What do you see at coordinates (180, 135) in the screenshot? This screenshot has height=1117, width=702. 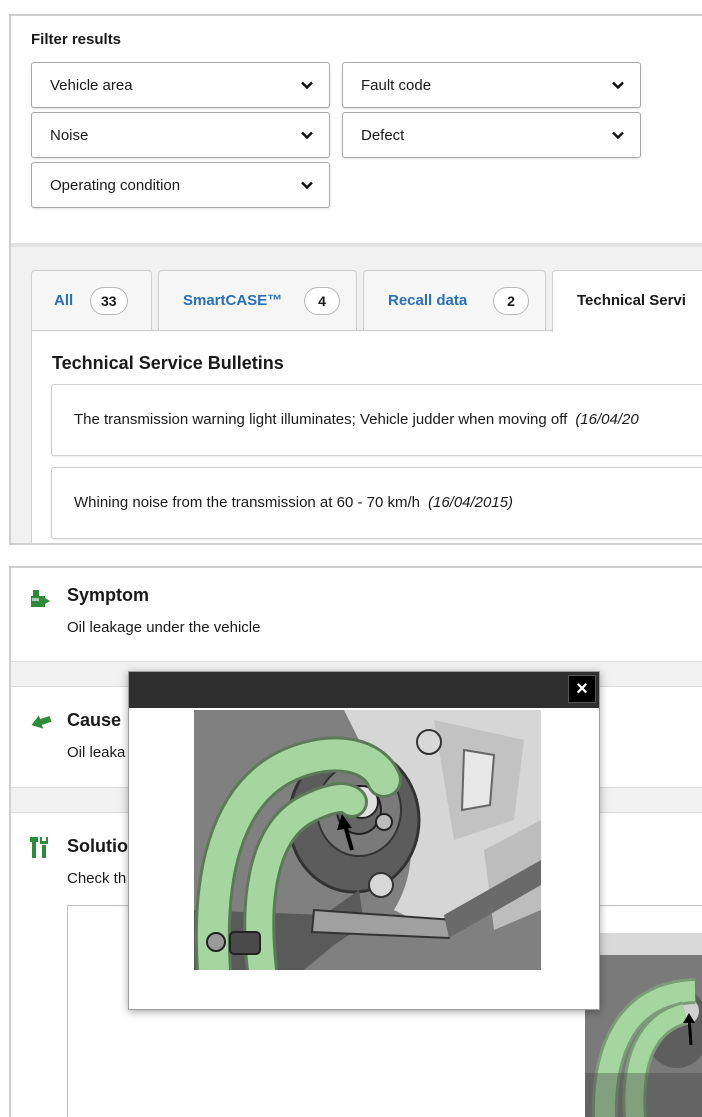 I see `noise-dropdown: Noise` at bounding box center [180, 135].